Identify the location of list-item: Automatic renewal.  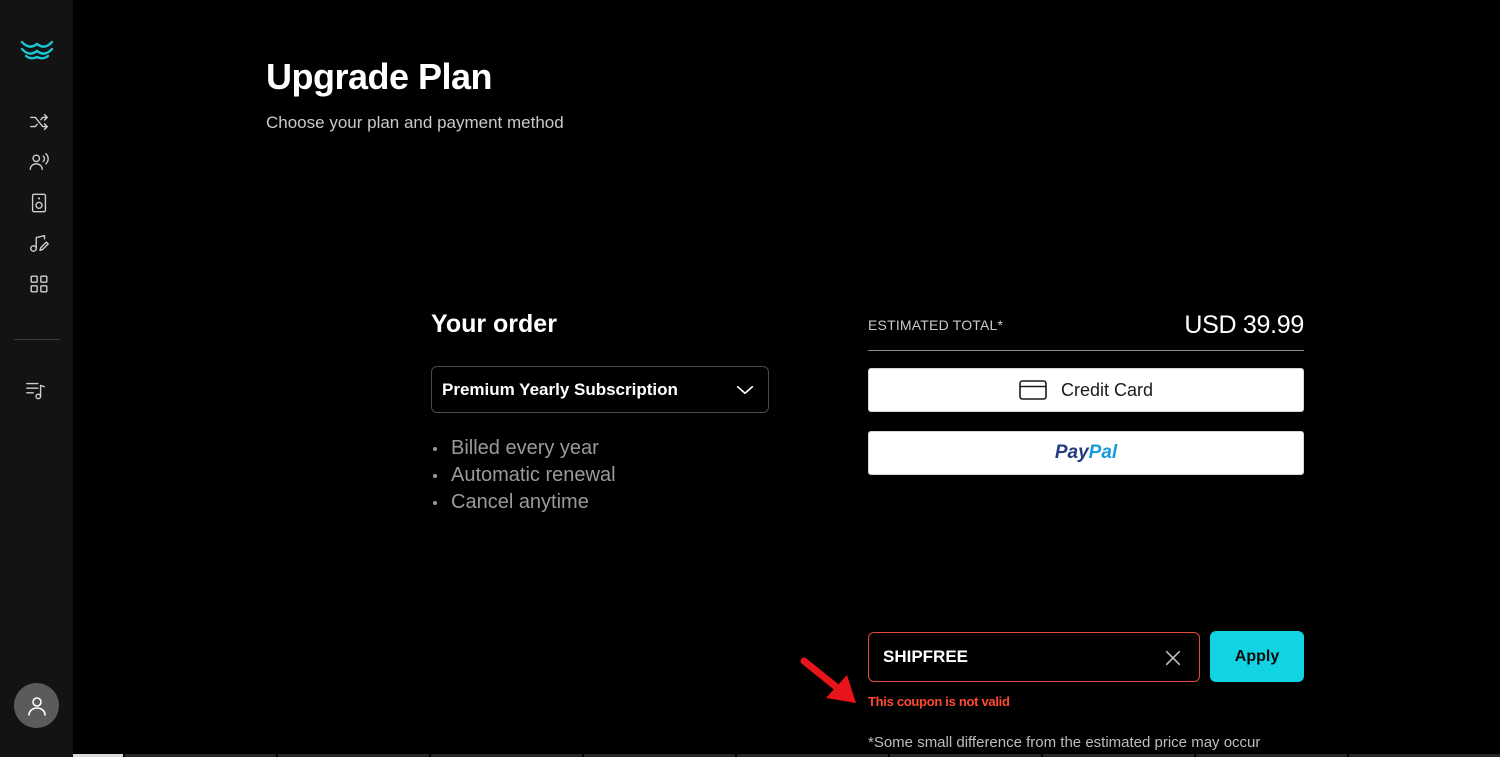
(524, 475).